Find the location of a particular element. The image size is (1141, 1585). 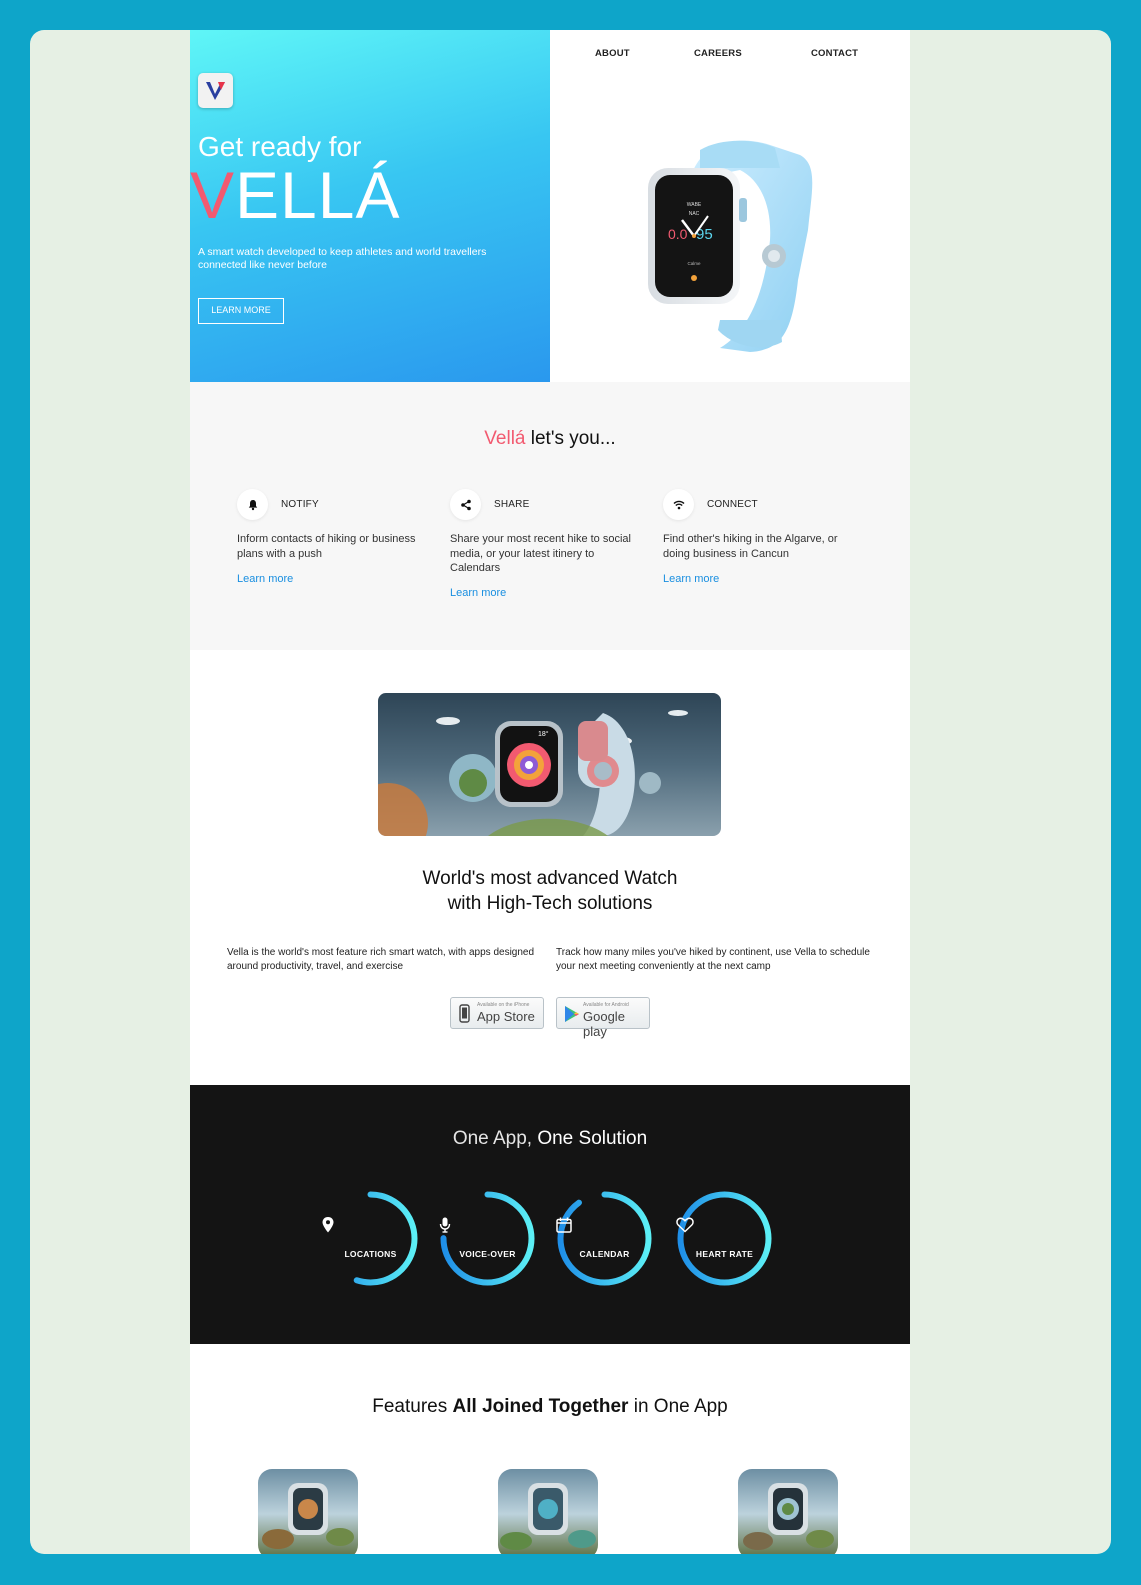

watch-fantasy-scene-image: 18° is located at coordinates (549, 764).